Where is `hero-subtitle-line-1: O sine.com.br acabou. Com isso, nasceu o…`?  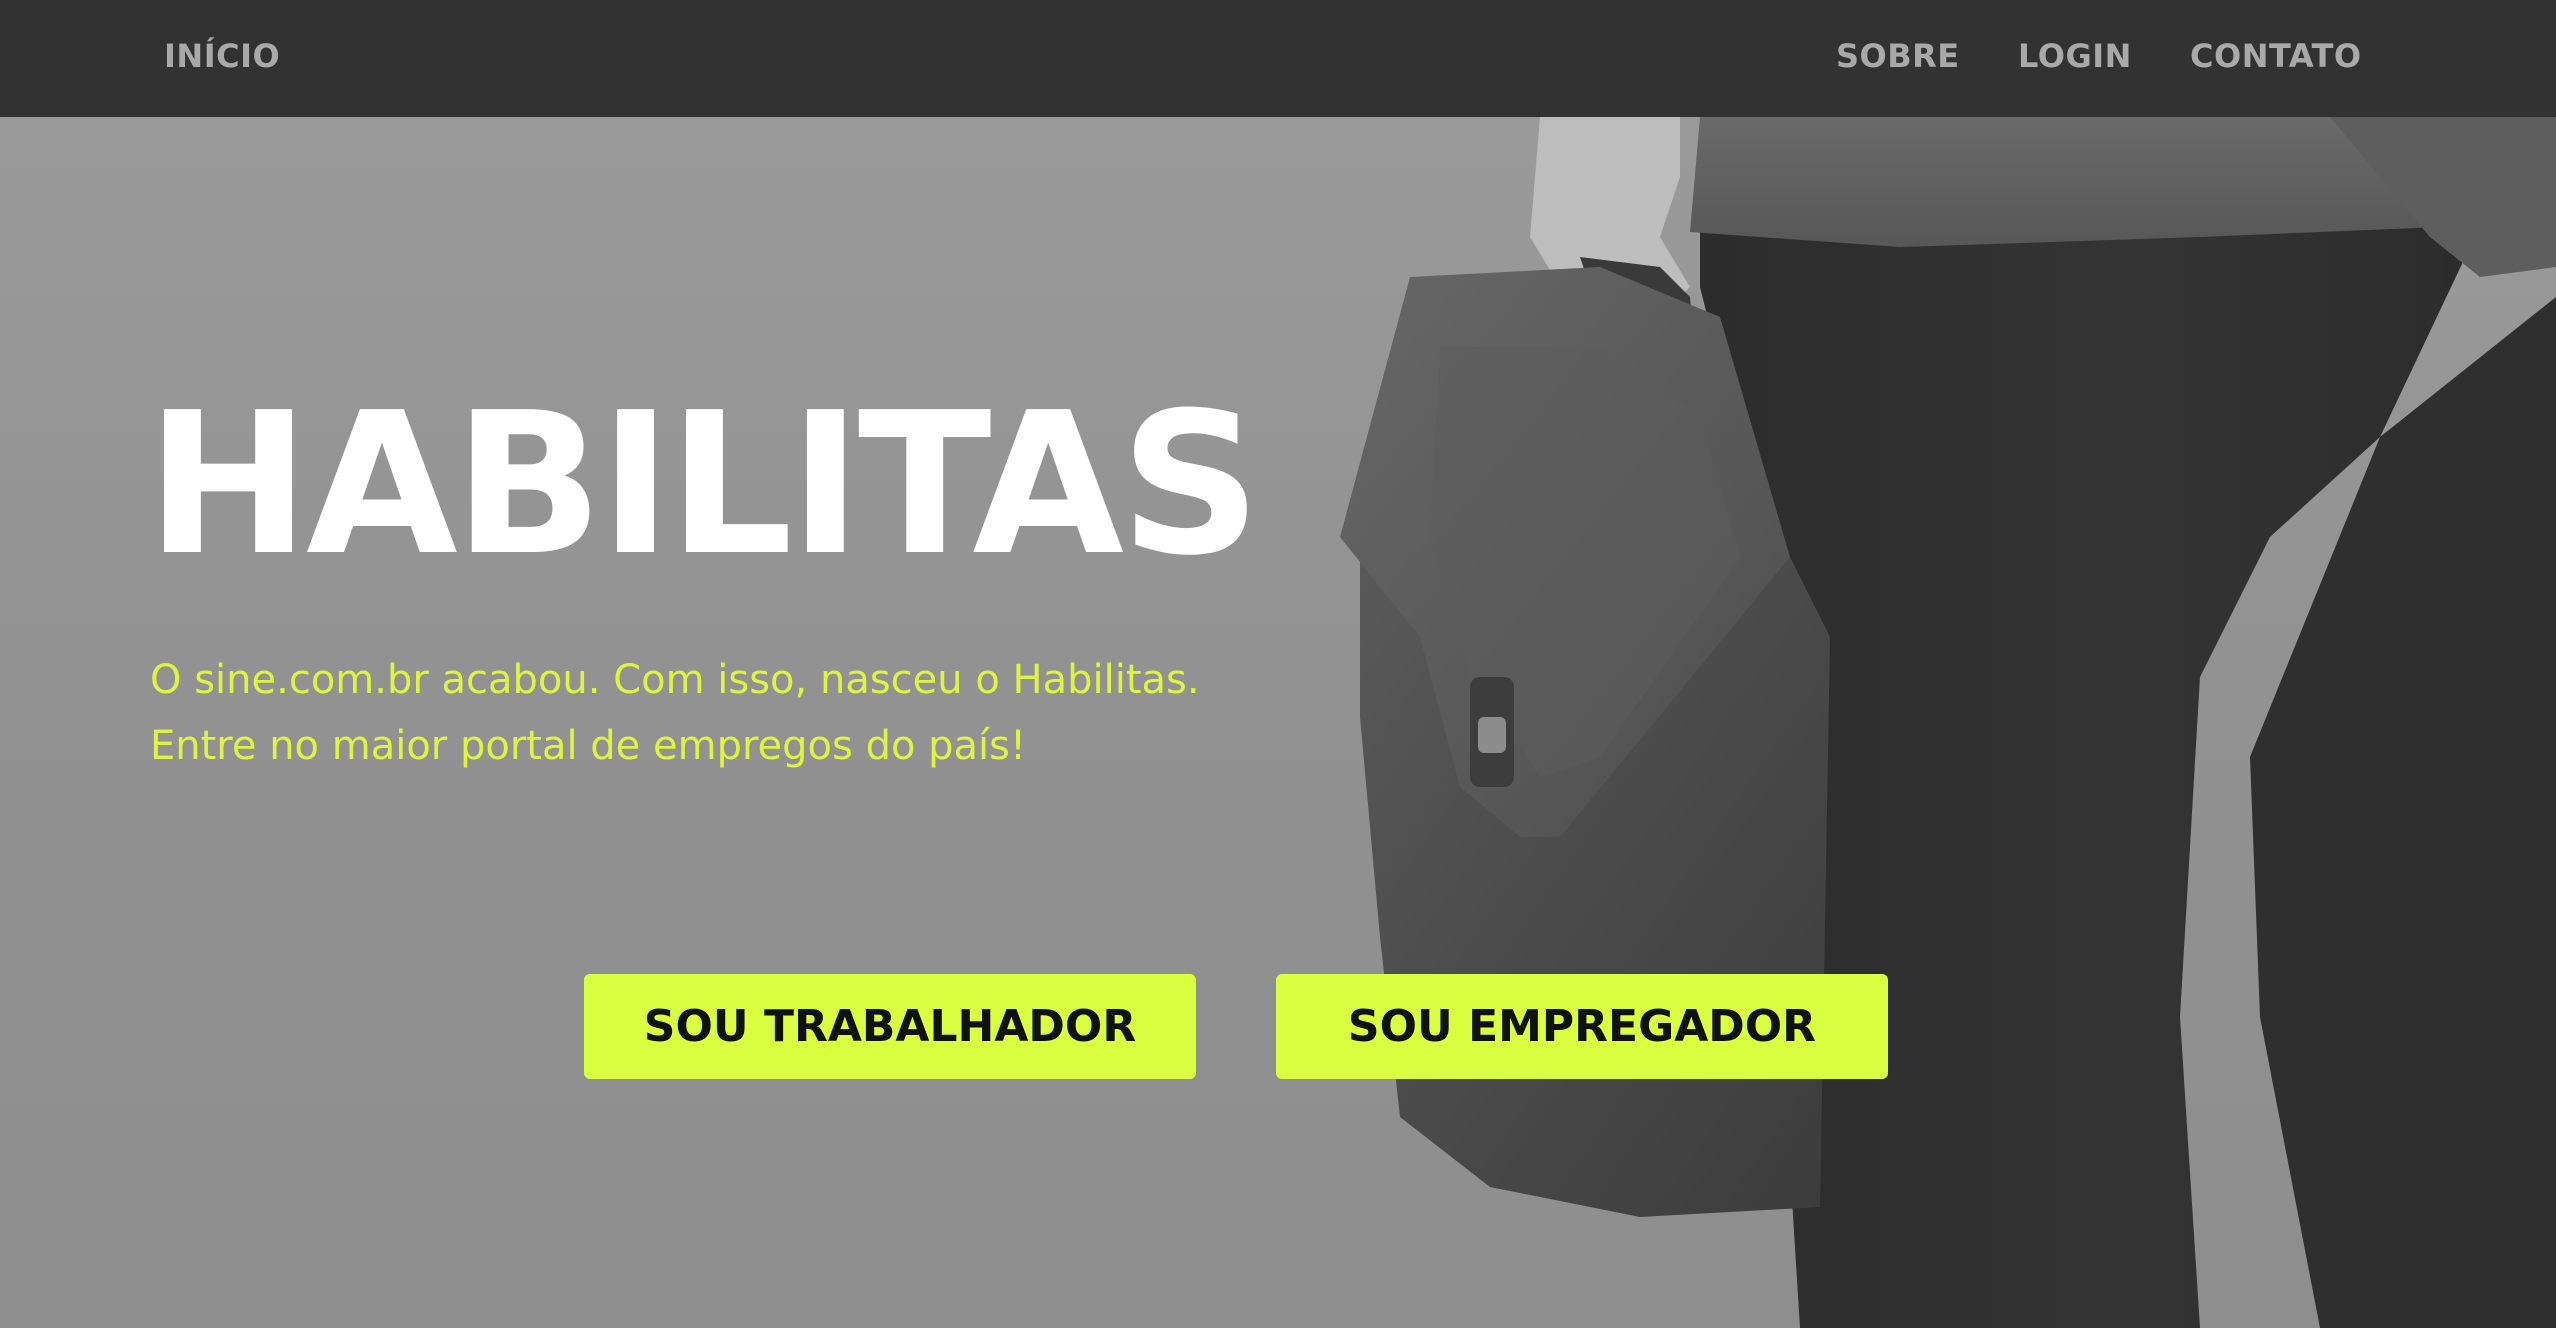 hero-subtitle-line-1: O sine.com.br acabou. Com isso, nasceu o… is located at coordinates (675, 680).